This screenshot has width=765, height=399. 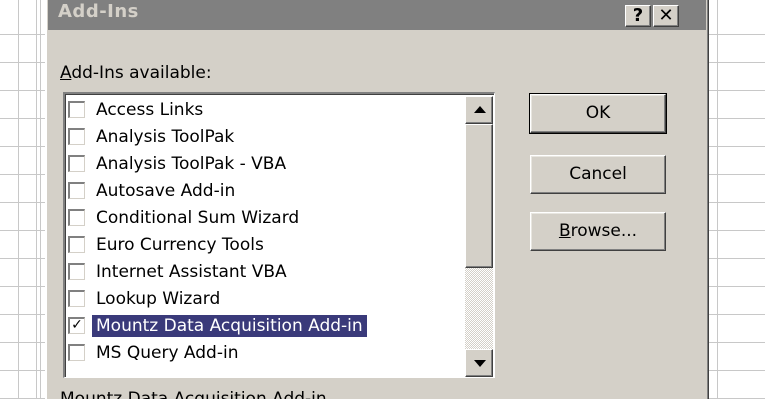 I want to click on dialog-titlebar: Add-Ins ? ✕, so click(x=377, y=15).